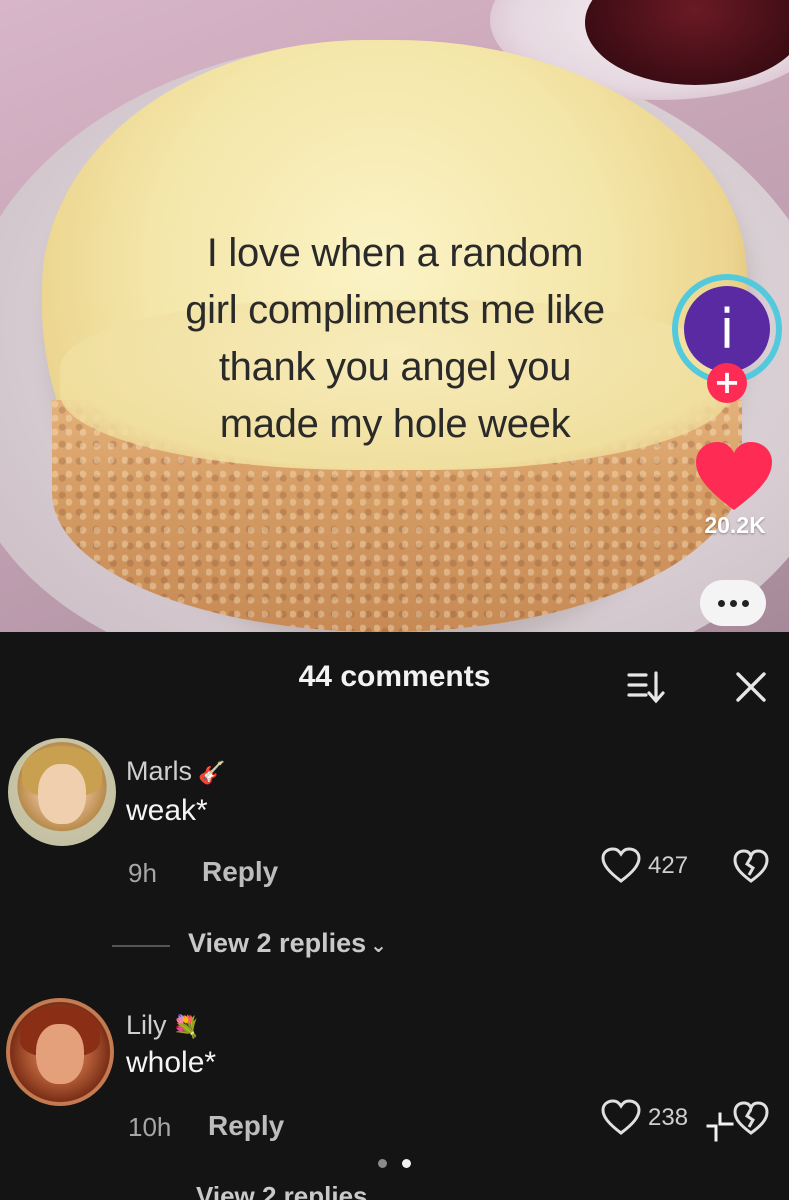  I want to click on username-text: Marls, so click(159, 771).